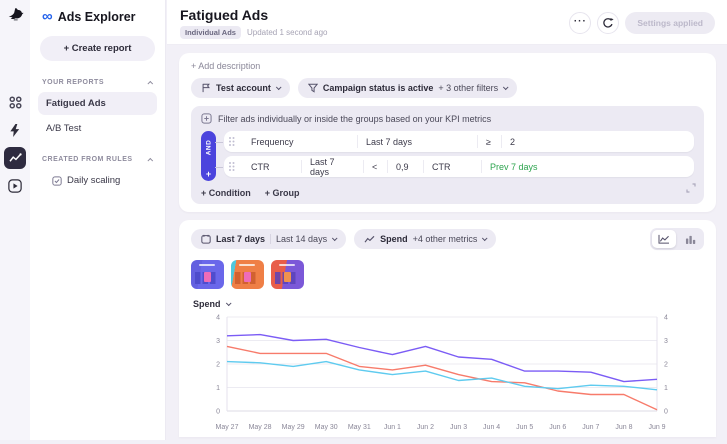 Image resolution: width=727 pixels, height=444 pixels. I want to click on svg-text: Jun 2, so click(425, 427).